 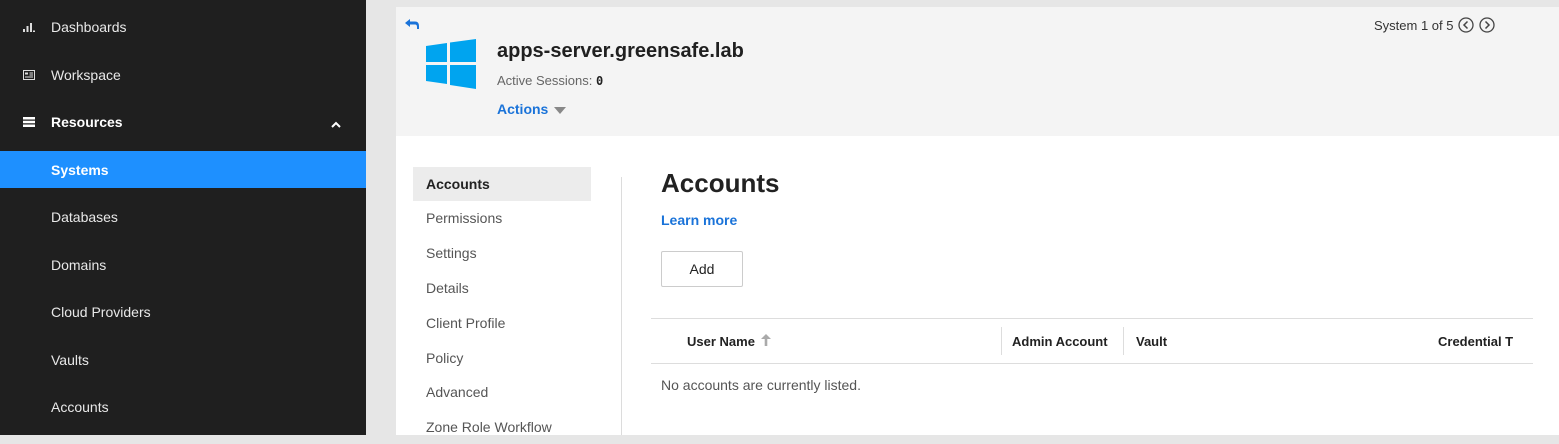 I want to click on previous-system-icon, so click(x=1466, y=25).